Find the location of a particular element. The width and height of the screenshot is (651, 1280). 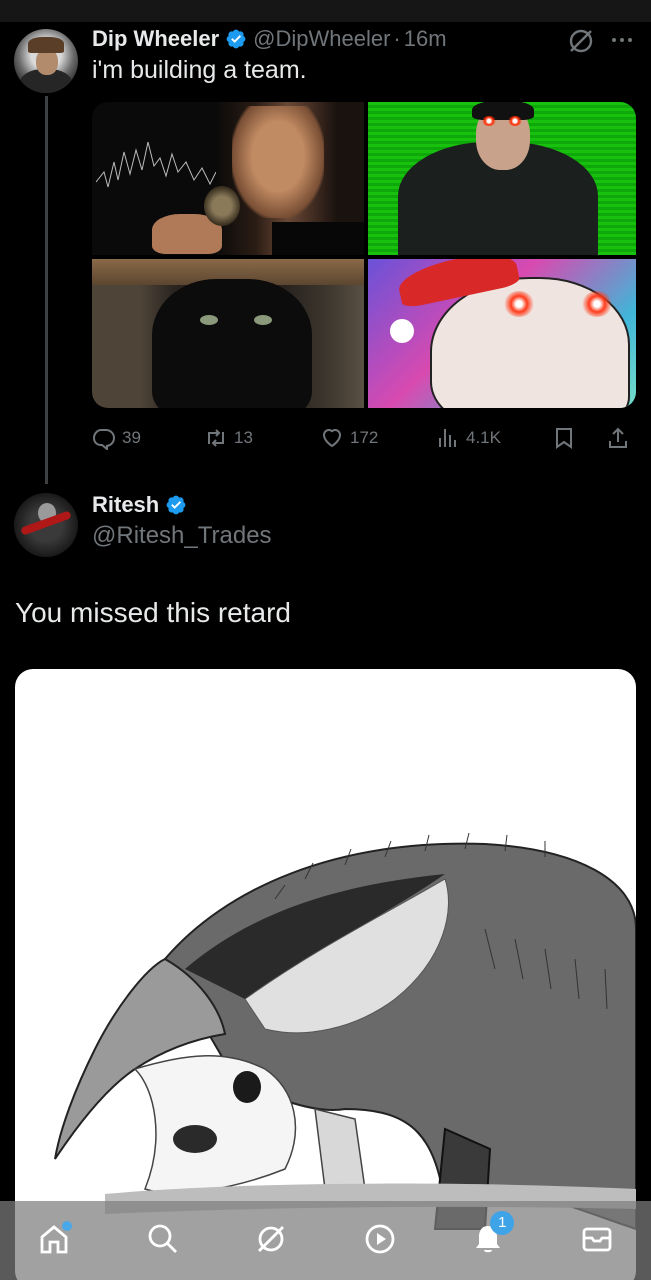

status-bar is located at coordinates (325, 11).